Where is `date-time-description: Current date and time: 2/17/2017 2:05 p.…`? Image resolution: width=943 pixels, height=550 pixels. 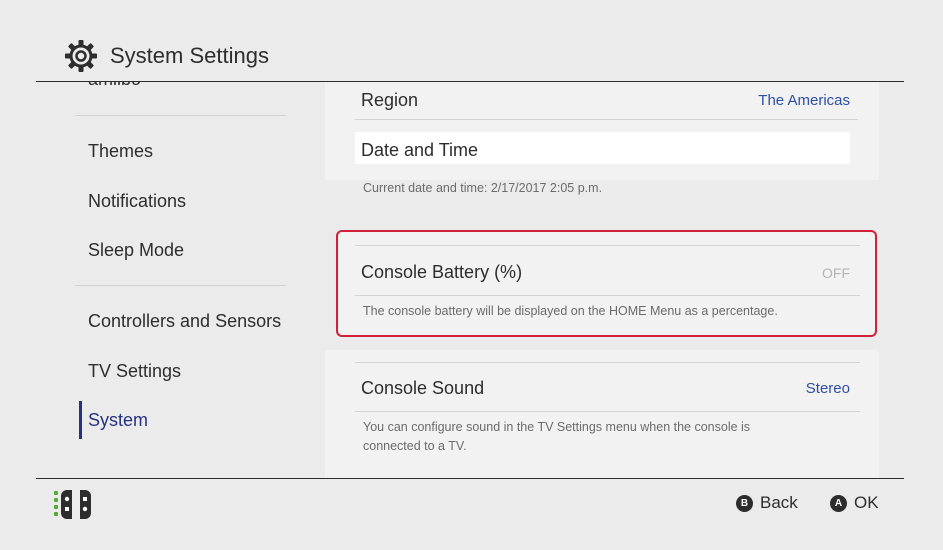
date-time-description: Current date and time: 2/17/2017 2:05 p.… is located at coordinates (483, 188).